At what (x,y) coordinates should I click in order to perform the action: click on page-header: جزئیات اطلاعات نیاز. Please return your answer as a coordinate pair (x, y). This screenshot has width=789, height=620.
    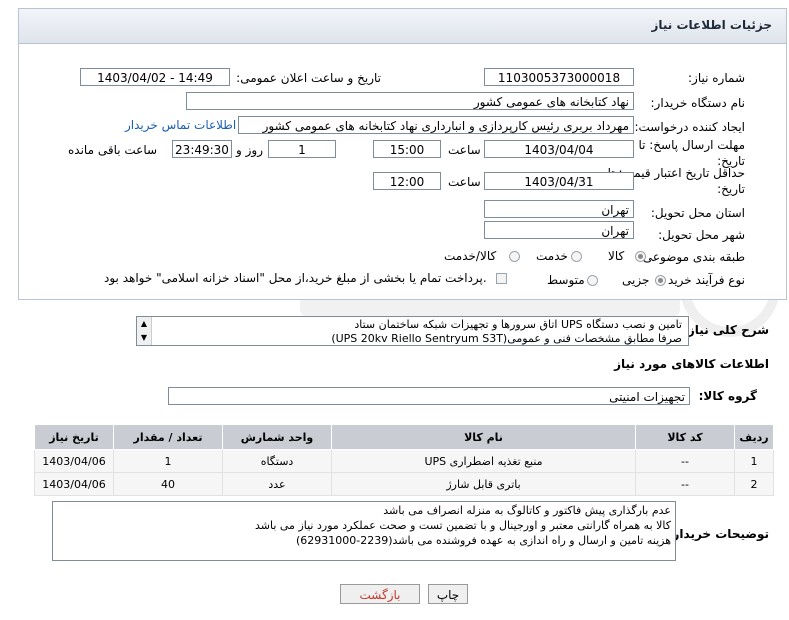
    Looking at the image, I should click on (402, 26).